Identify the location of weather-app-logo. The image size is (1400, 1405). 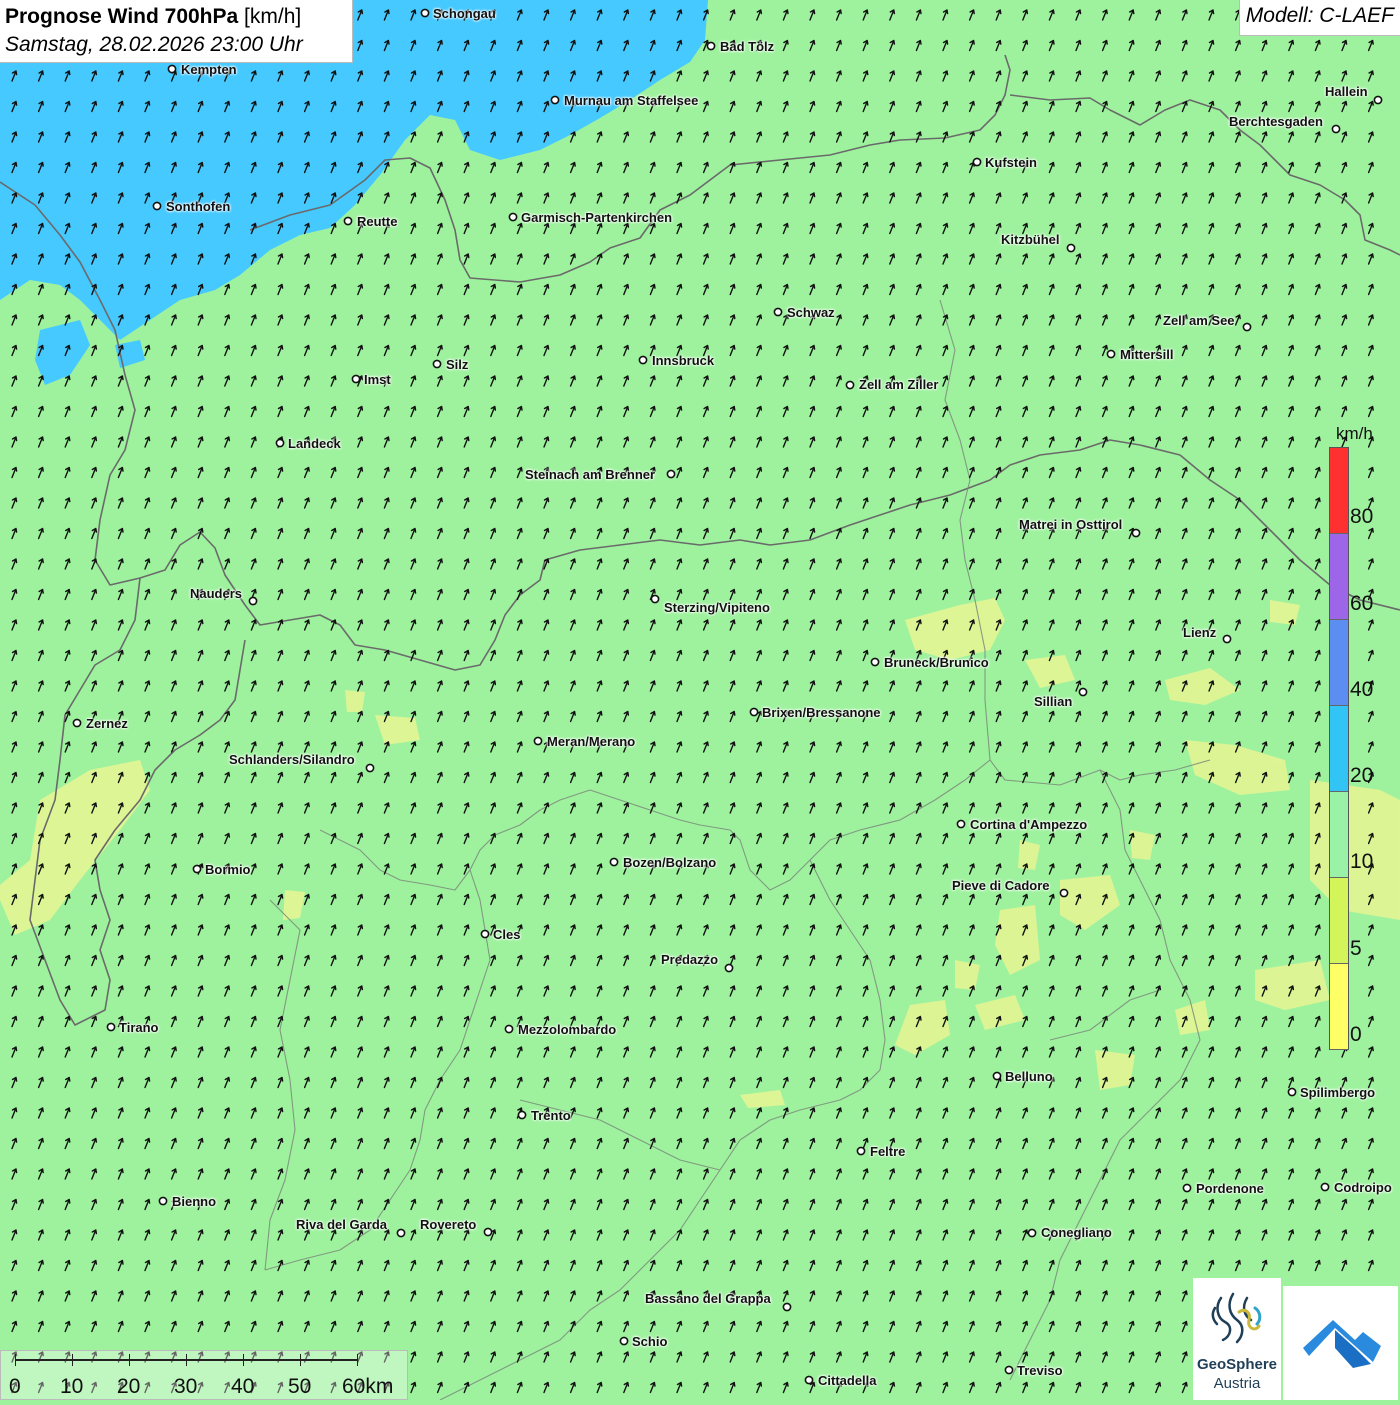
(1340, 1343).